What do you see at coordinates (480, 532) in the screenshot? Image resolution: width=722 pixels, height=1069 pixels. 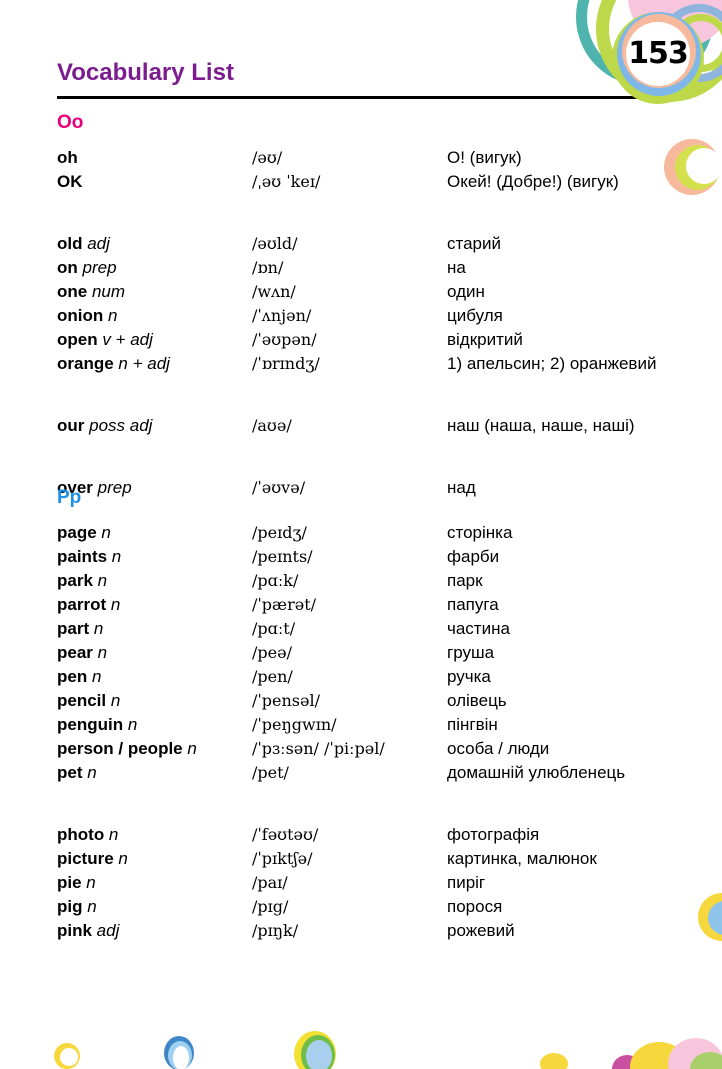 I see `entry-translation: сторінка` at bounding box center [480, 532].